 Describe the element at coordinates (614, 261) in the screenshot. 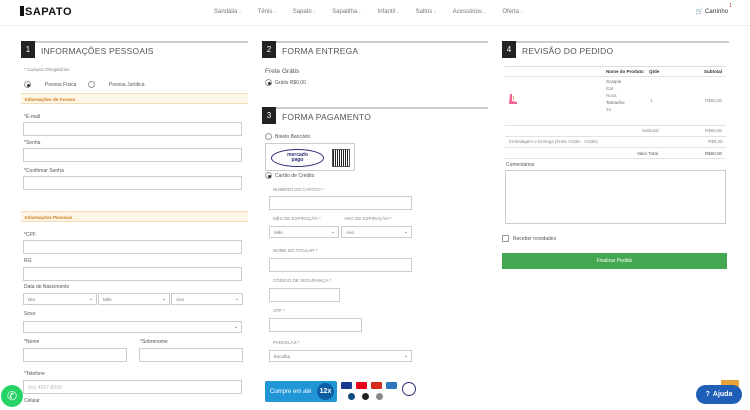

I see `finalize-order-button: Finalizar Pedido` at that location.